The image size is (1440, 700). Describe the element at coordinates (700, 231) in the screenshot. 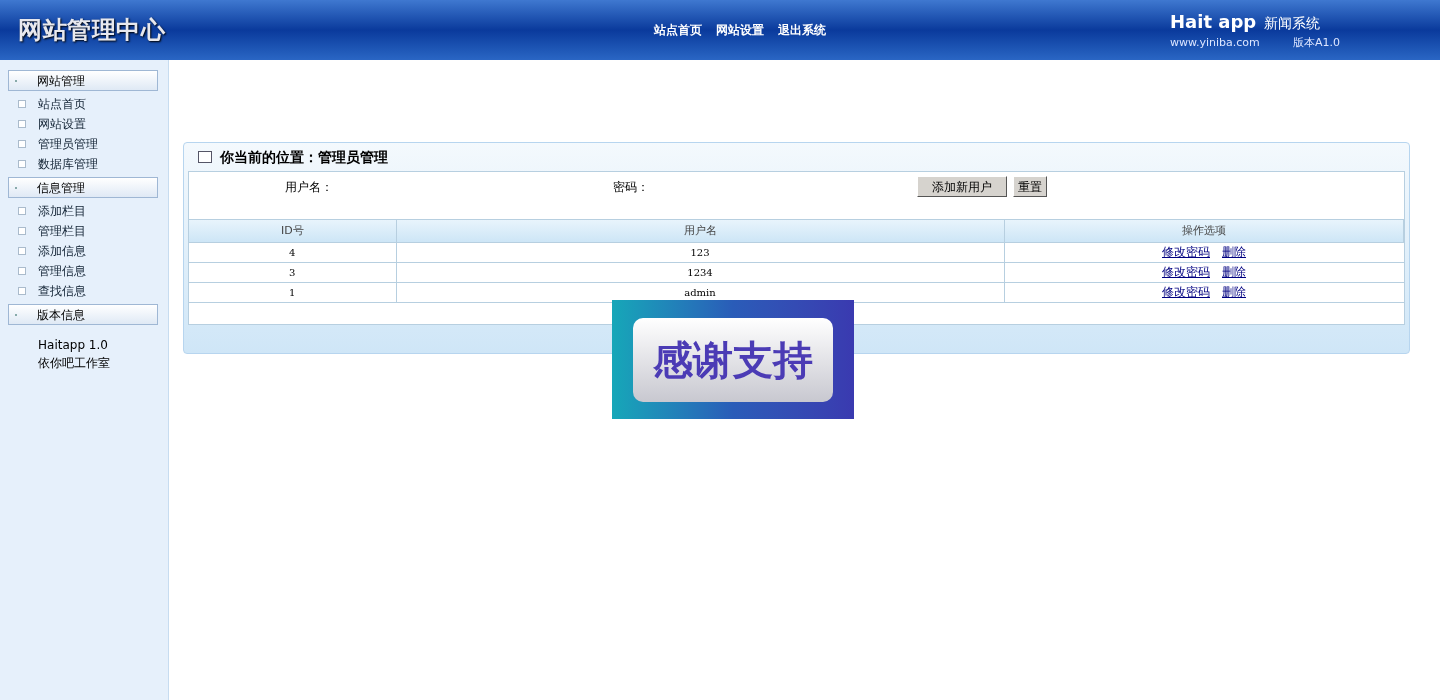

I see `column-header: 用户名` at that location.